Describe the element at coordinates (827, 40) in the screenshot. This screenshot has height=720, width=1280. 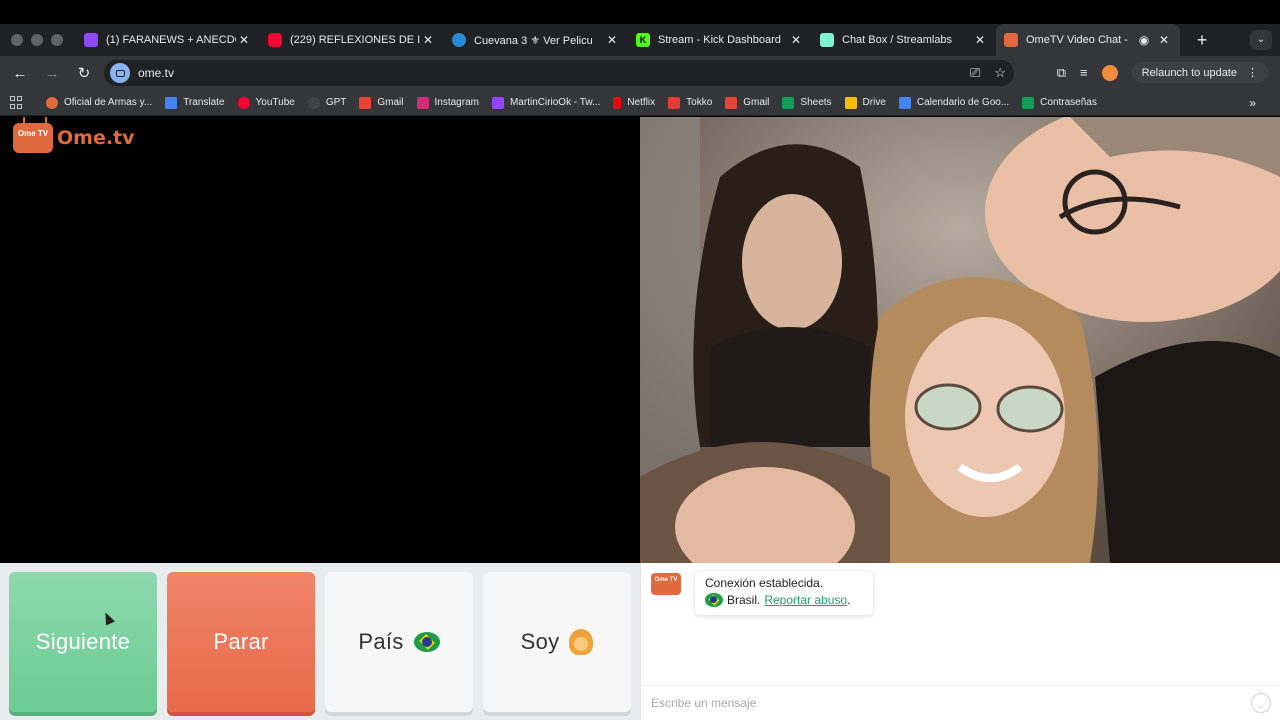
I see `streamlabs-icon` at that location.